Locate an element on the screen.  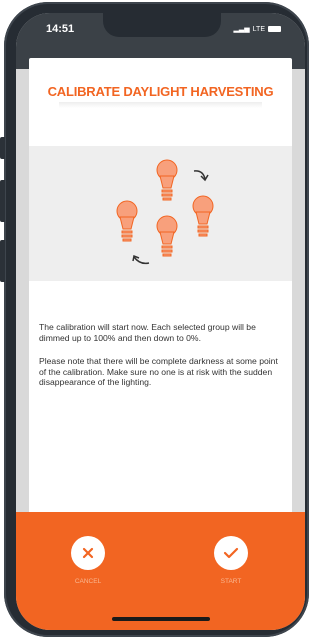
battery-icon is located at coordinates (274, 29).